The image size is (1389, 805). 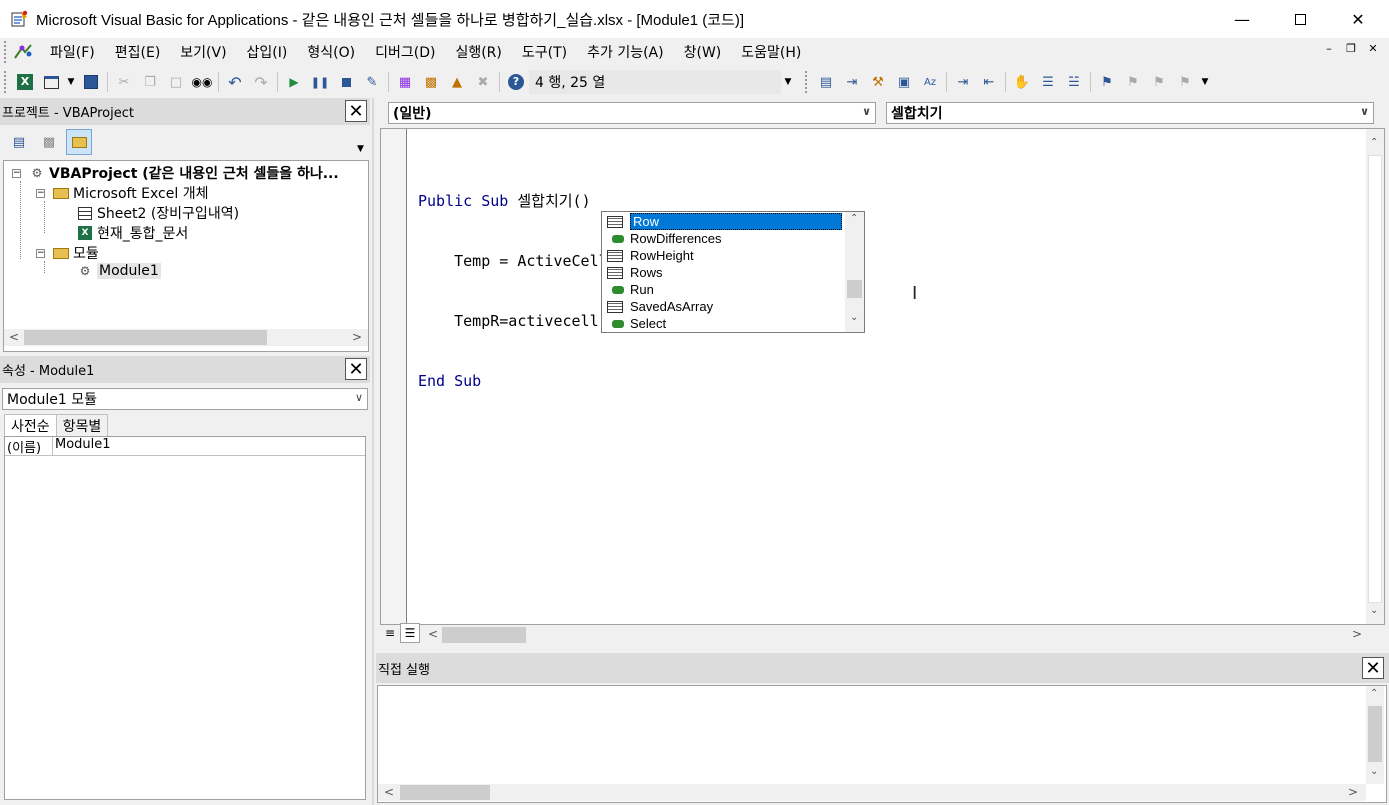 I want to click on indent-button: ⇥, so click(x=963, y=82).